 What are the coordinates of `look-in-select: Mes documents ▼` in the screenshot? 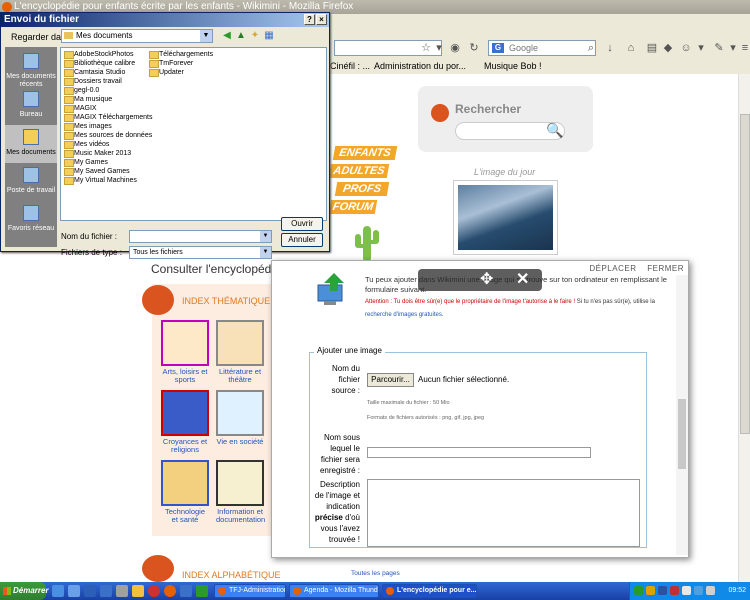 It's located at (137, 36).